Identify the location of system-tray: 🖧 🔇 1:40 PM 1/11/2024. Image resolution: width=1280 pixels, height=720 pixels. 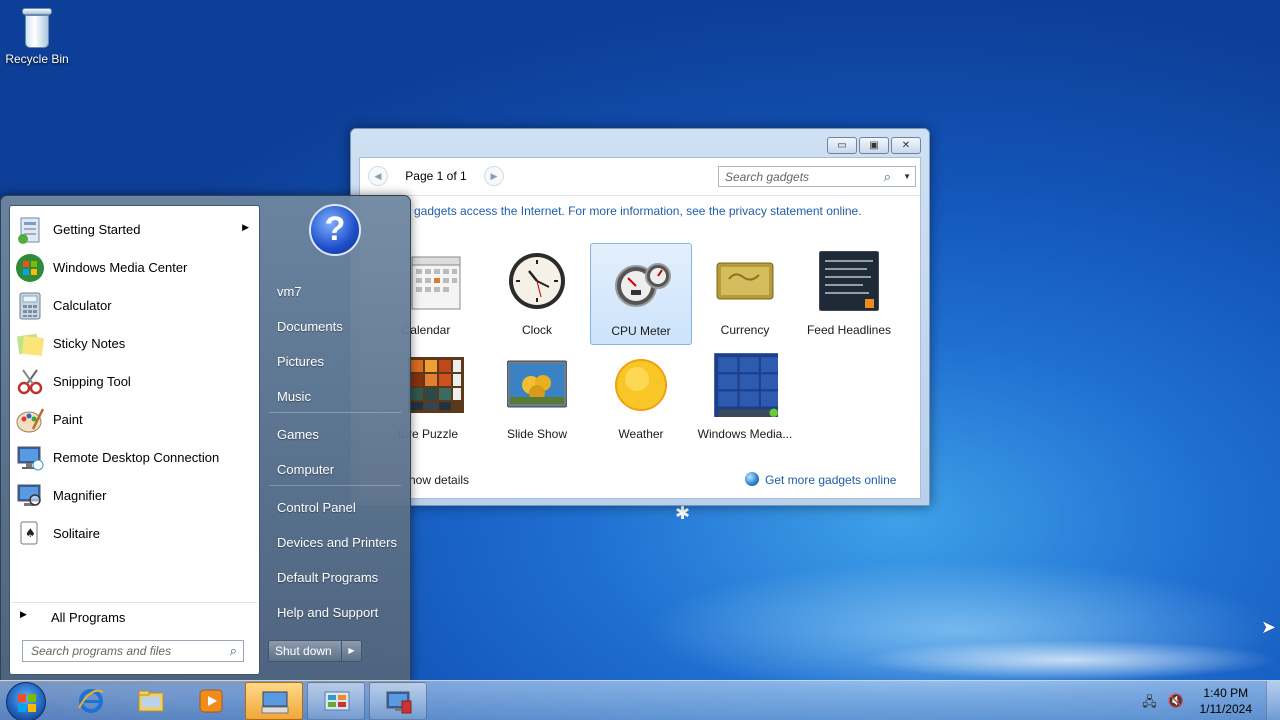
(1197, 701).